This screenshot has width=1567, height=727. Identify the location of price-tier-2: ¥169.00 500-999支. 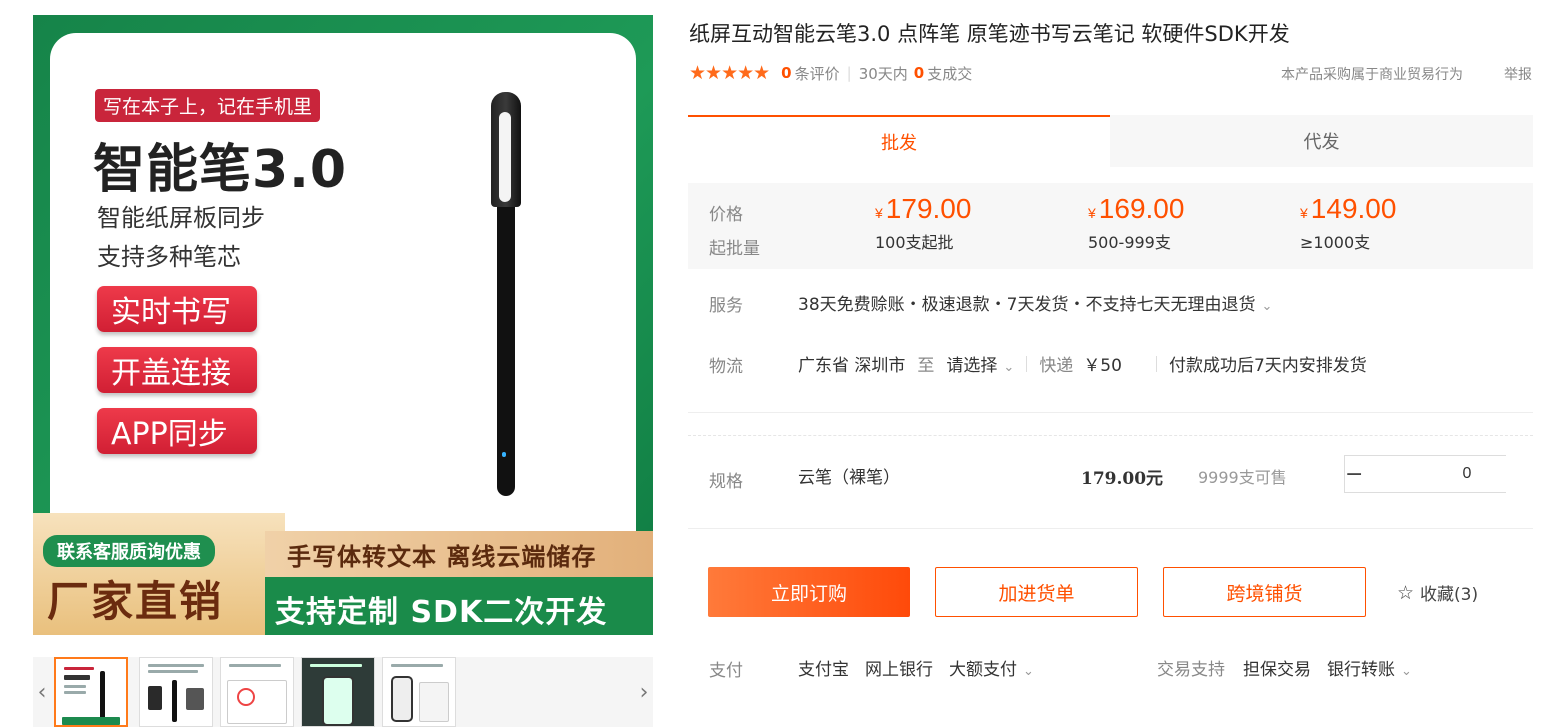
(1136, 223).